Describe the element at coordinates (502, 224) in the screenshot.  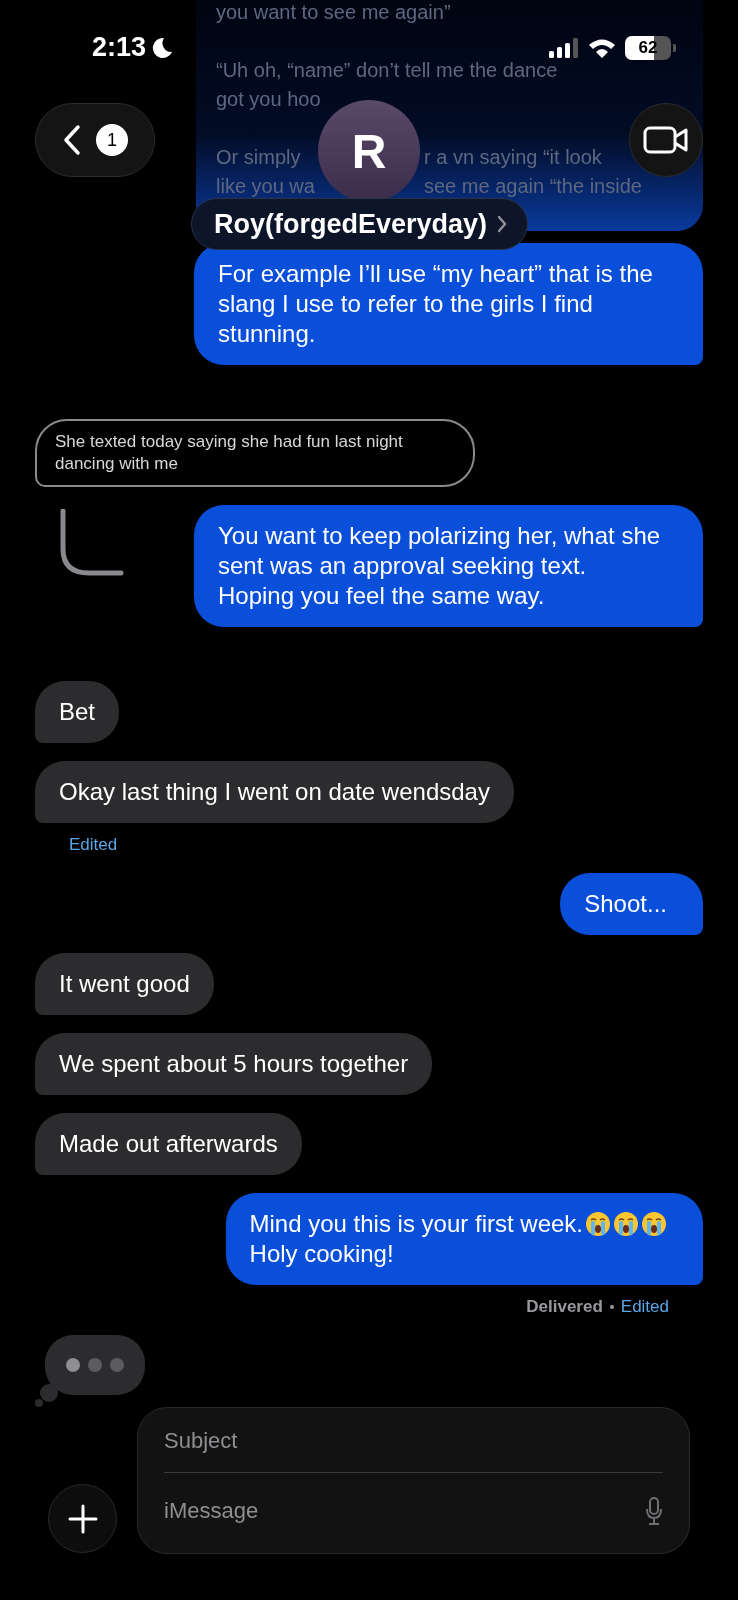
I see `chevron-right-icon` at that location.